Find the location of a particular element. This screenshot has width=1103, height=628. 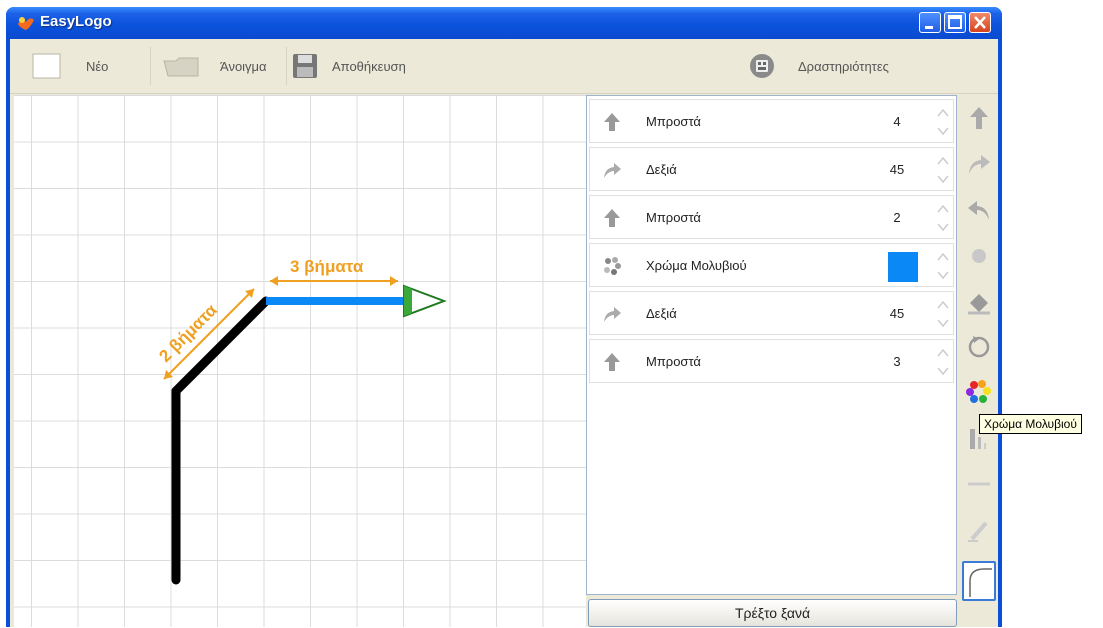

forward-icon is located at coordinates (979, 118).